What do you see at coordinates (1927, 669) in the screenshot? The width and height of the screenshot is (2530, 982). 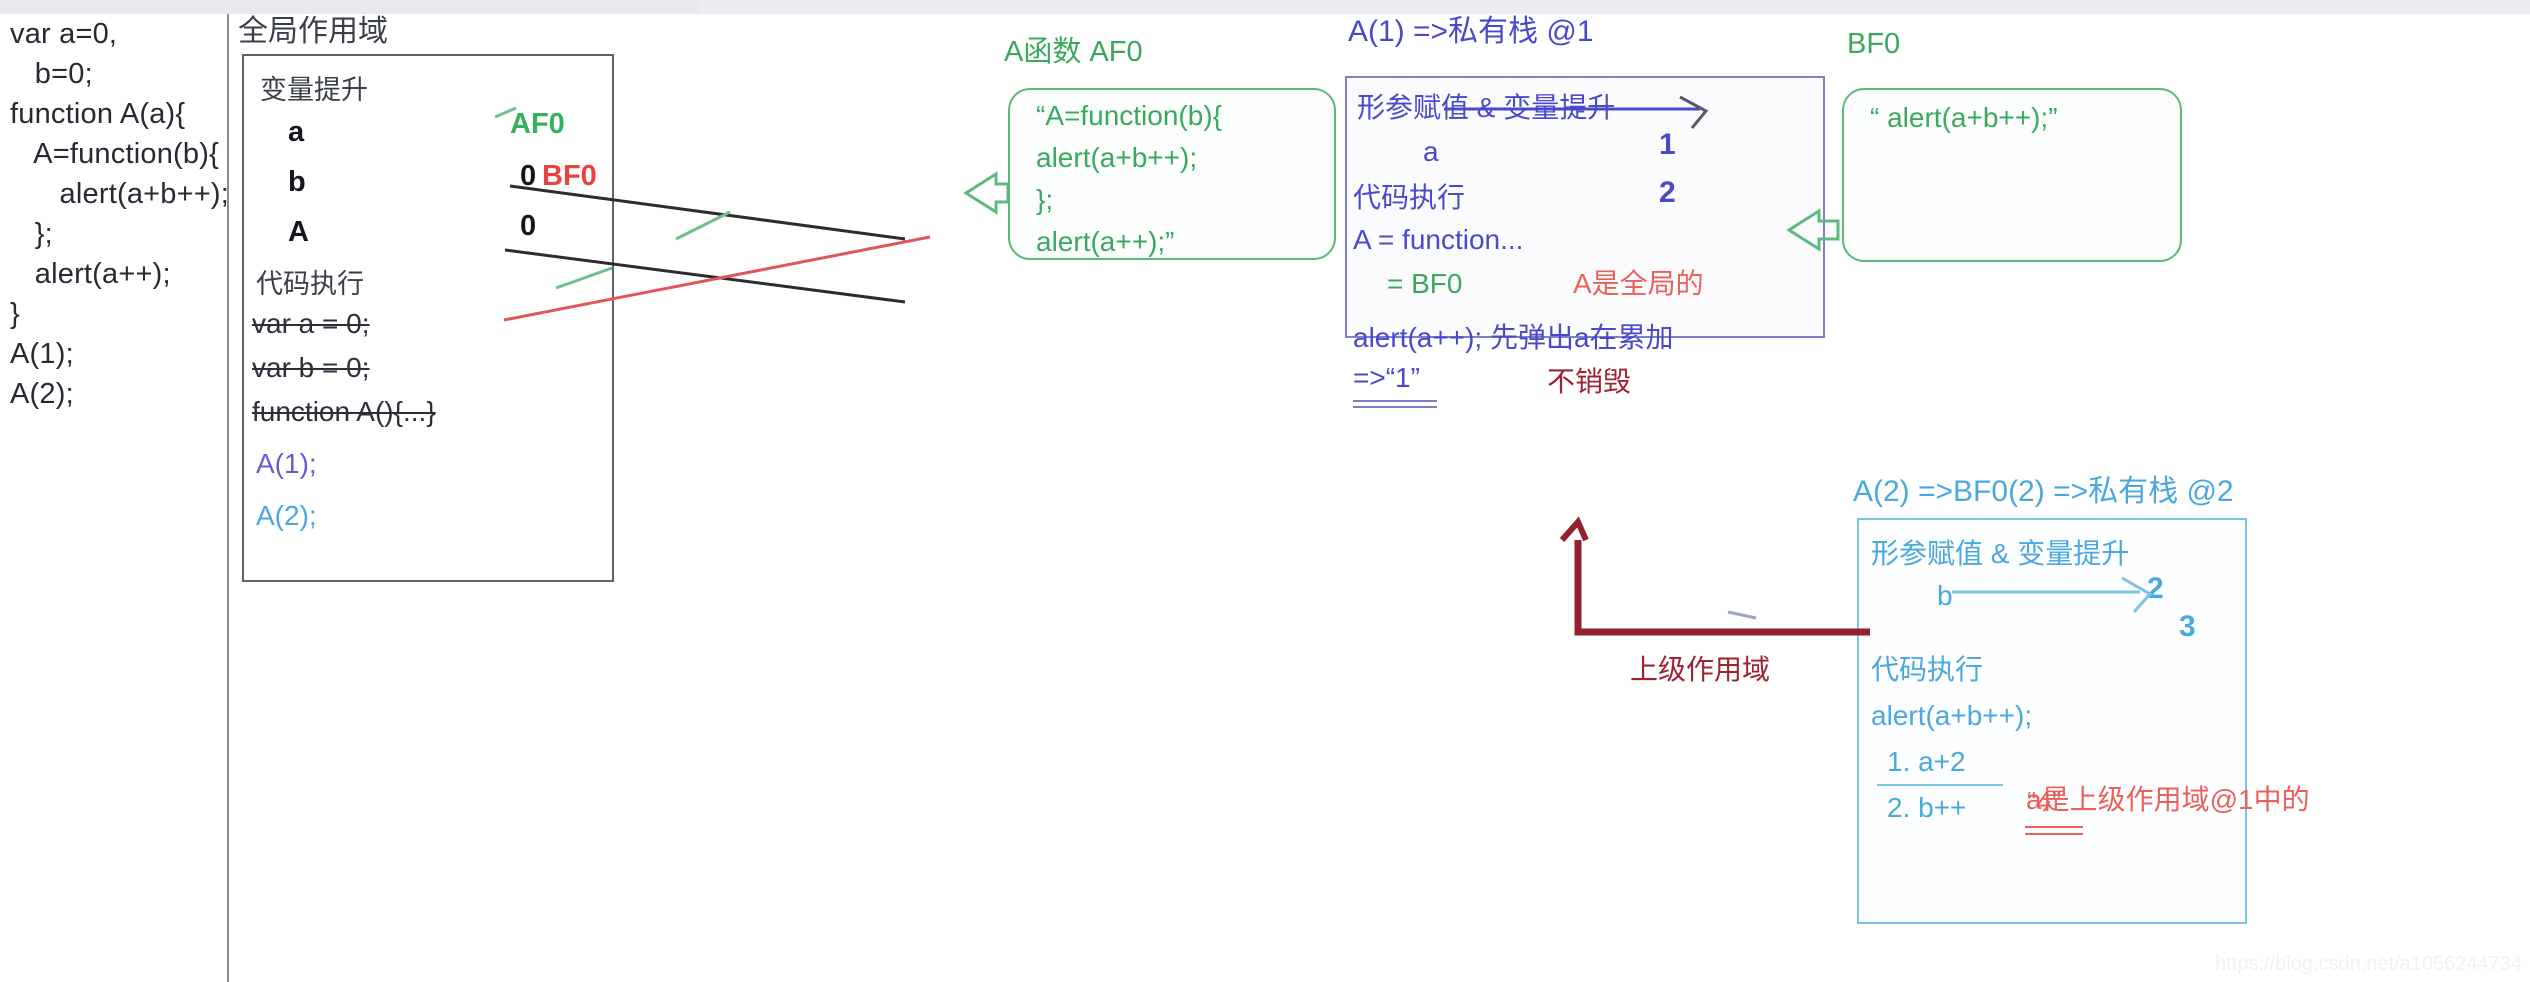 I see `a2-exec-label: 代码执行` at bounding box center [1927, 669].